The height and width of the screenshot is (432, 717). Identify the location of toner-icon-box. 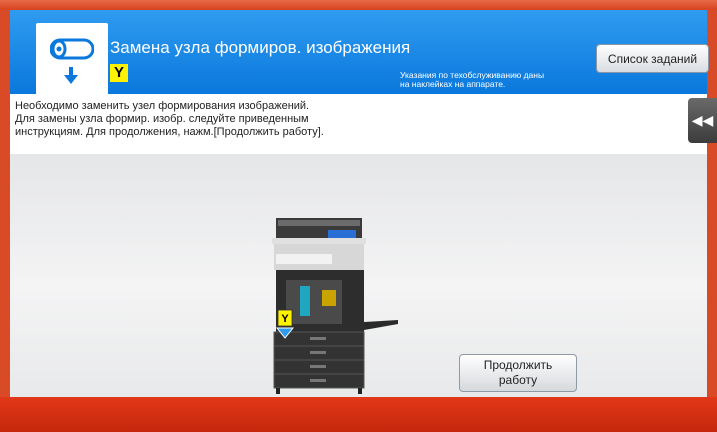
(72, 59).